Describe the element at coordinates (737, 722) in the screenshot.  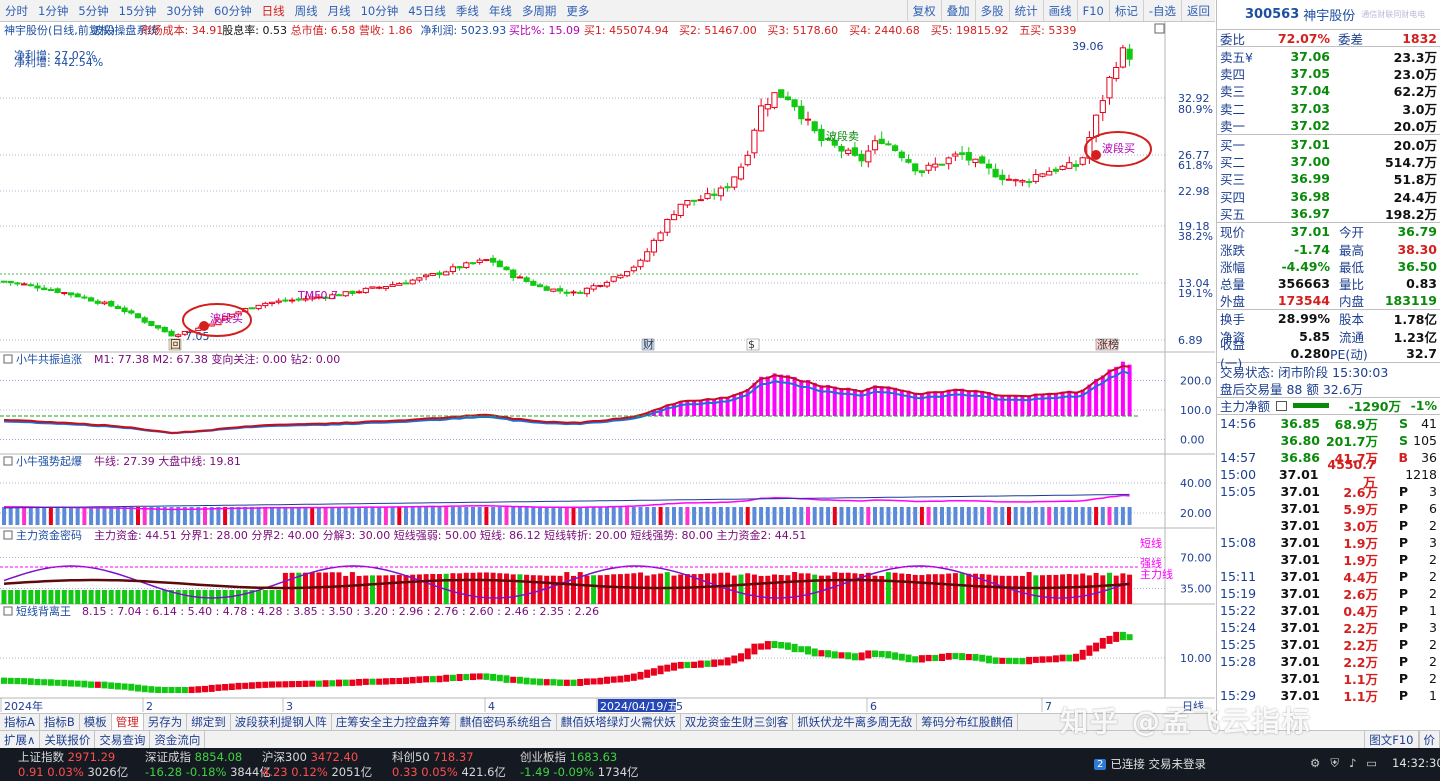
I see `indicator-tab-10: 双龙资金生财三剑客` at that location.